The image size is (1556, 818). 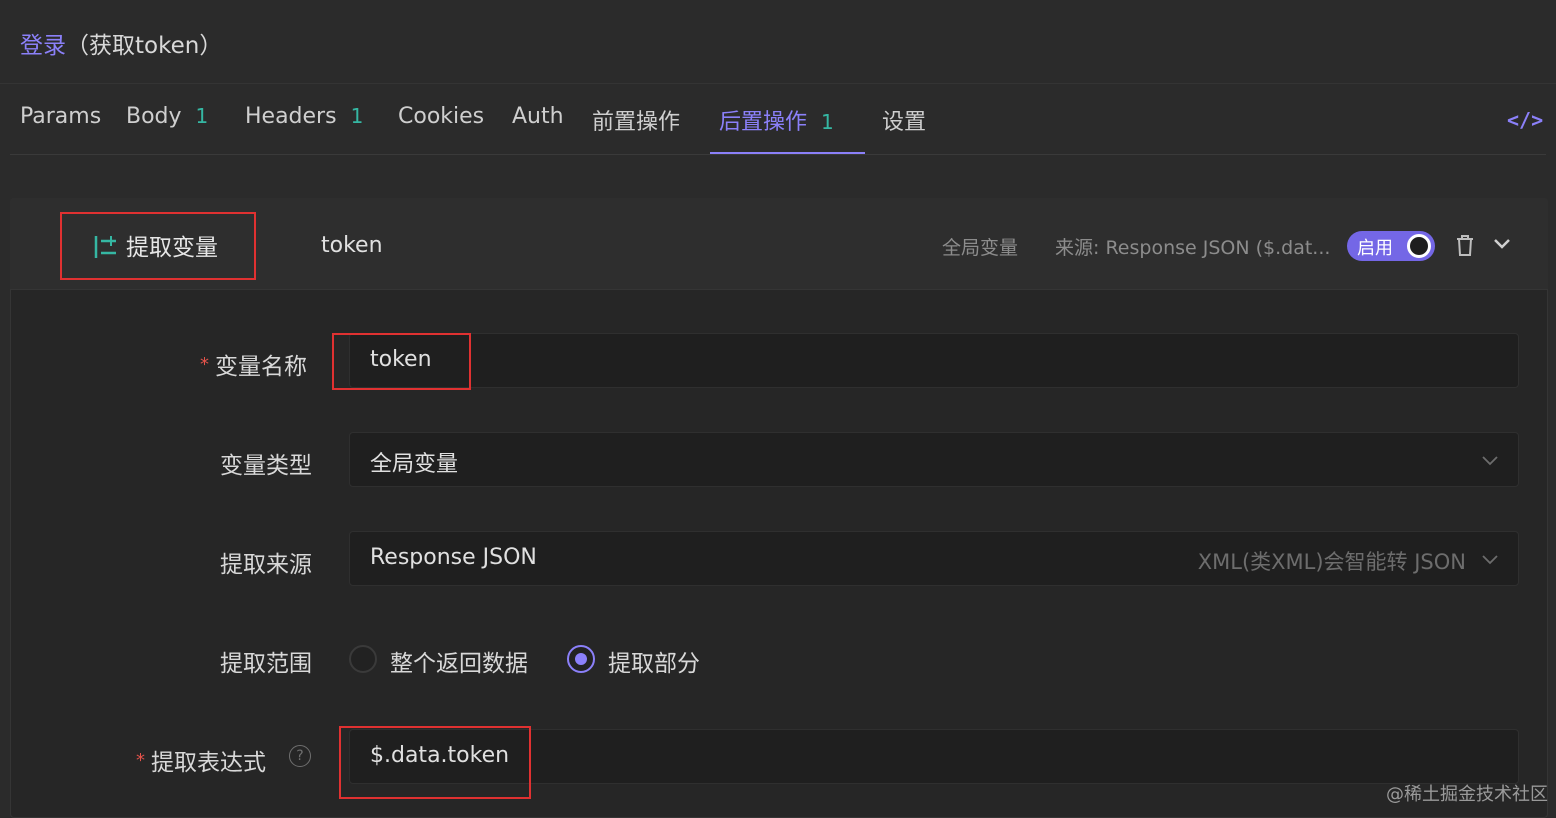 What do you see at coordinates (172, 248) in the screenshot?
I see `processor-type-label: 提取变量` at bounding box center [172, 248].